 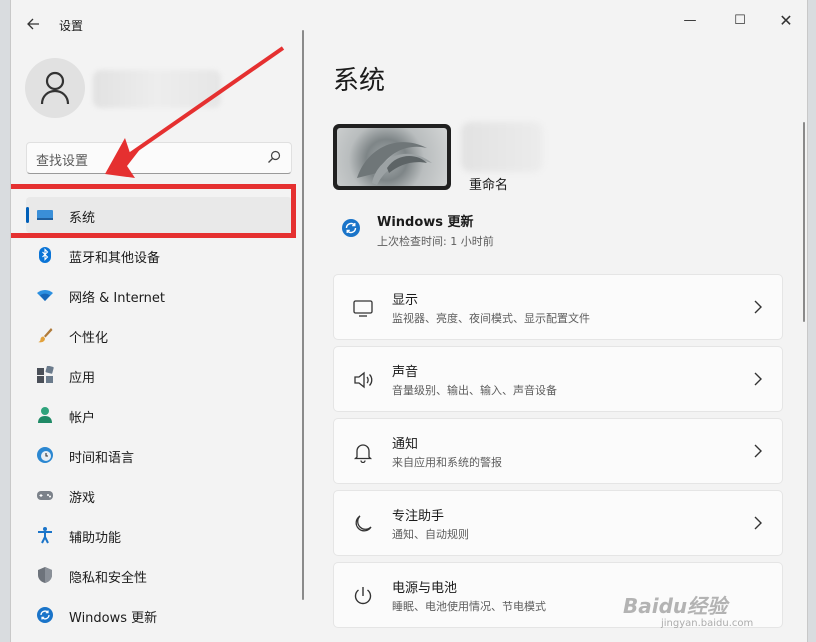 What do you see at coordinates (303, 315) in the screenshot?
I see `sidebar-scrollbar` at bounding box center [303, 315].